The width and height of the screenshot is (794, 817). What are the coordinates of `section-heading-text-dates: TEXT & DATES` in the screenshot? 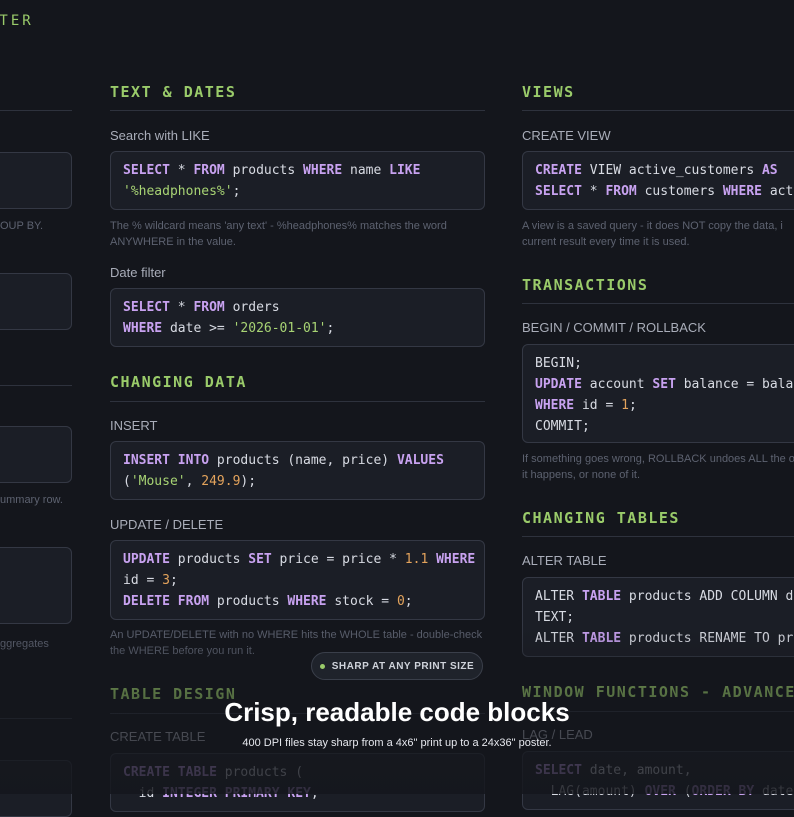 It's located at (173, 92).